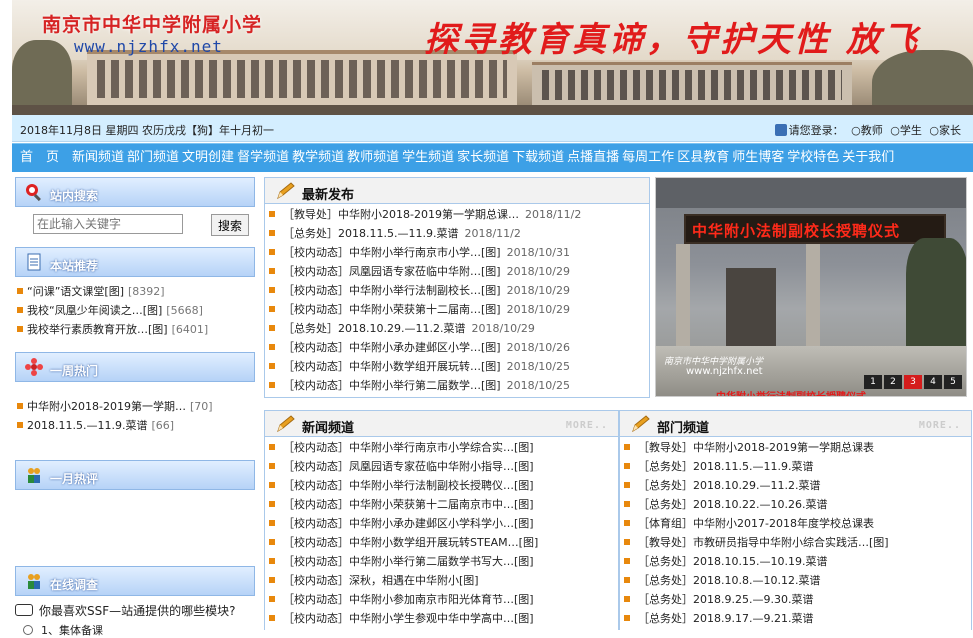  I want to click on list-item: ［总务处］2018.11.5.—11.9.菜谱, so click(795, 467).